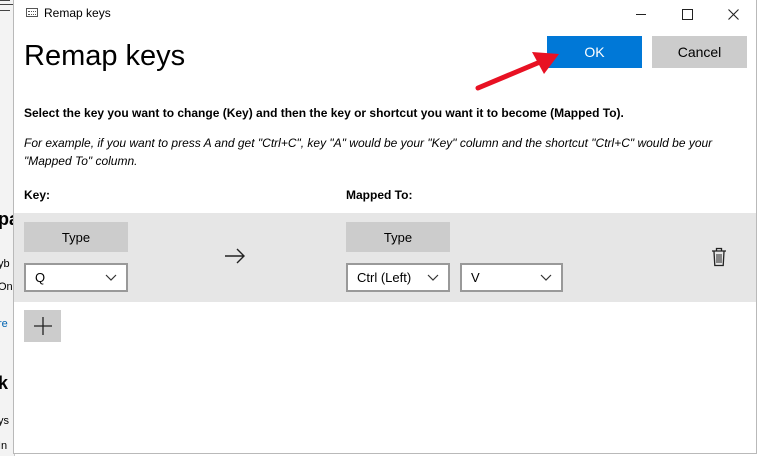 Image resolution: width=759 pixels, height=456 pixels. I want to click on maximize-button, so click(687, 14).